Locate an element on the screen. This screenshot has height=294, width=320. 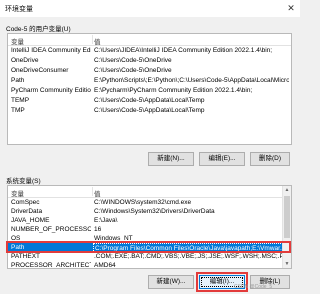
user-delete-button: 删除(D) is located at coordinates (270, 159).